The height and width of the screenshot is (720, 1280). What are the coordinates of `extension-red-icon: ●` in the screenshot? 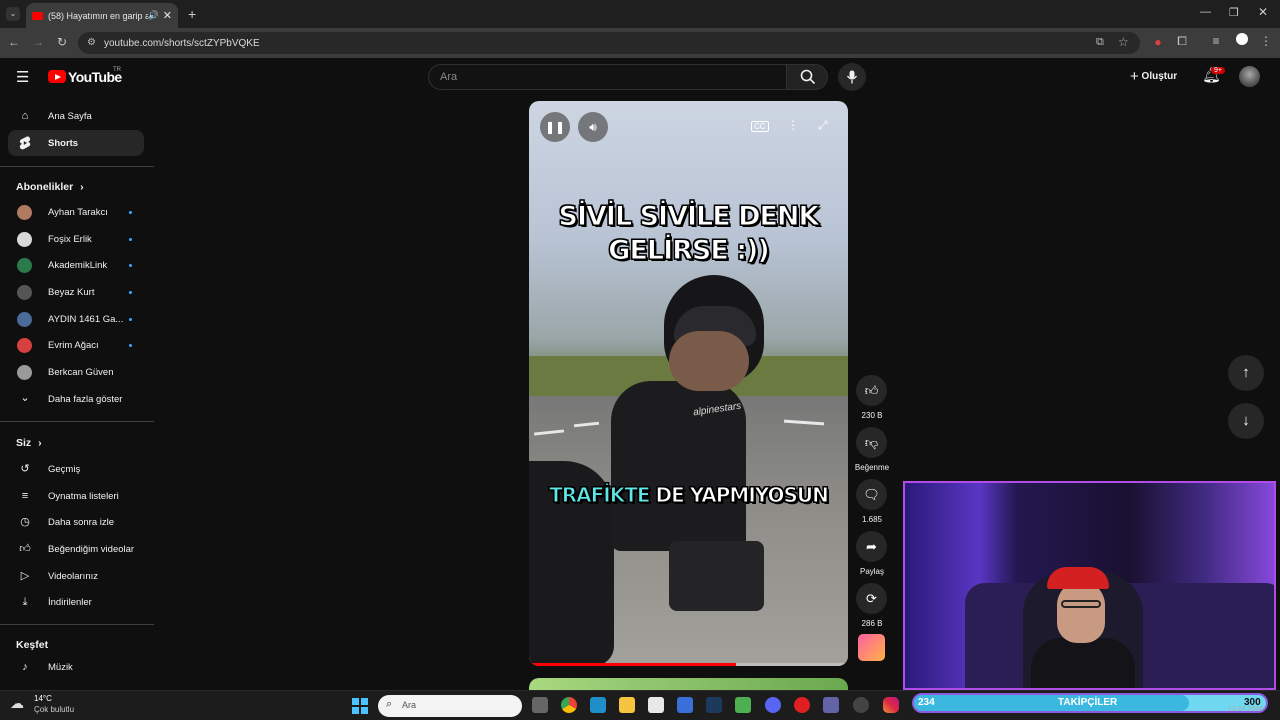 It's located at (1158, 42).